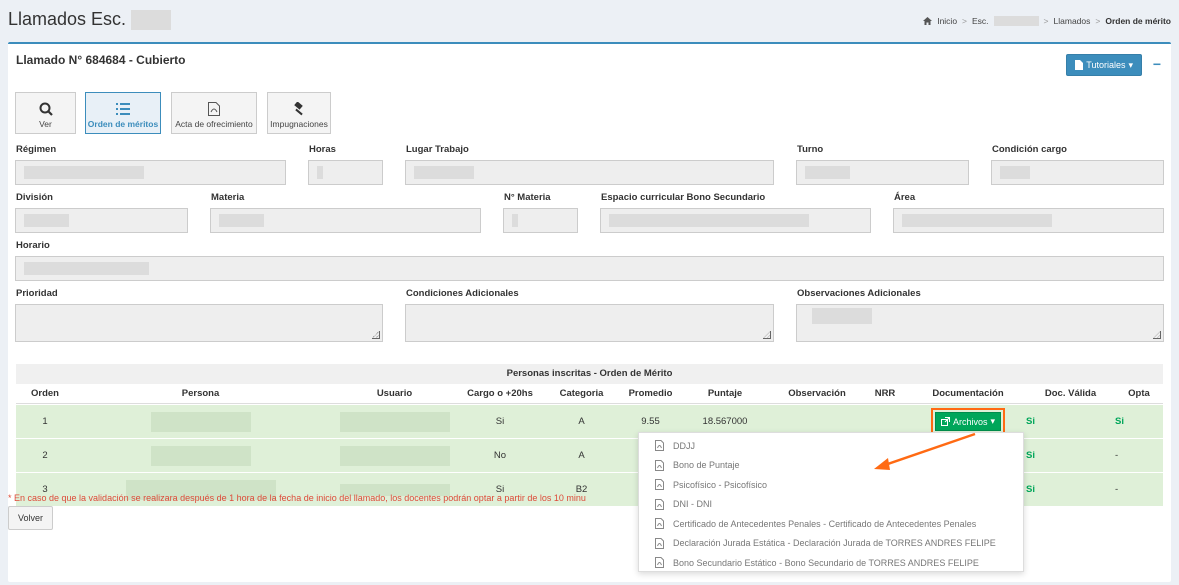  Describe the element at coordinates (394, 393) in the screenshot. I see `th-usuario: Usuario` at that location.